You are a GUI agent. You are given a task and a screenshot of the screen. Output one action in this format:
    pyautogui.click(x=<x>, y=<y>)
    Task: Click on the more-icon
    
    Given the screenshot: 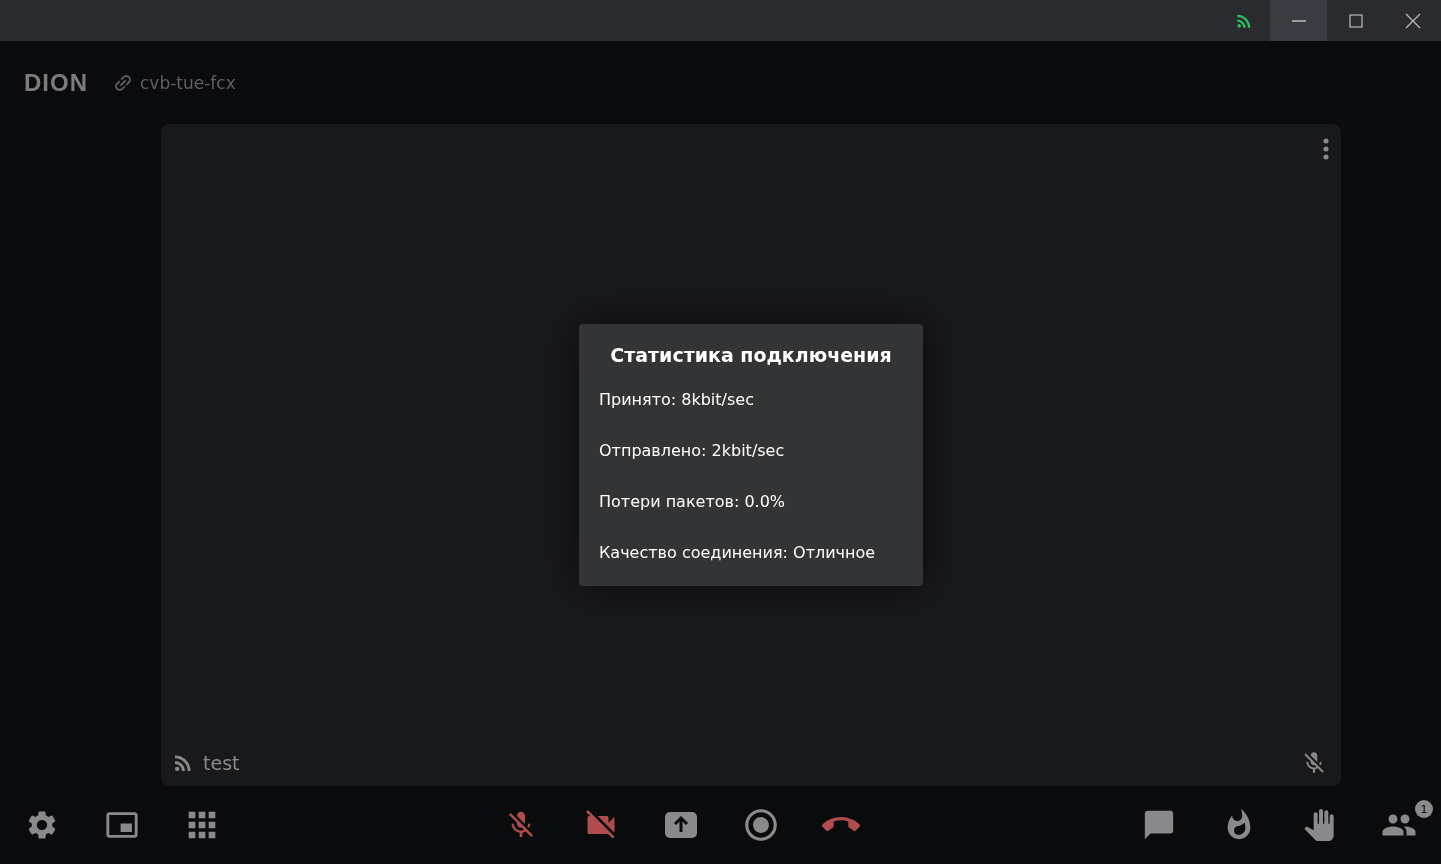 What is the action you would take?
    pyautogui.click(x=1326, y=149)
    